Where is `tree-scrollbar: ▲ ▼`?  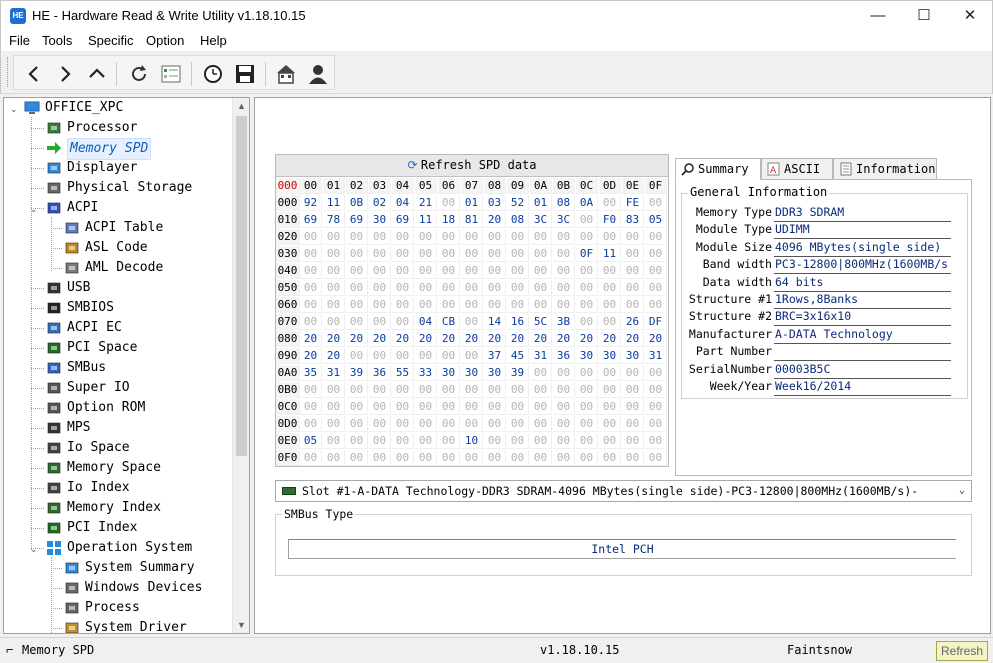
tree-scrollbar: ▲ ▼ is located at coordinates (240, 365).